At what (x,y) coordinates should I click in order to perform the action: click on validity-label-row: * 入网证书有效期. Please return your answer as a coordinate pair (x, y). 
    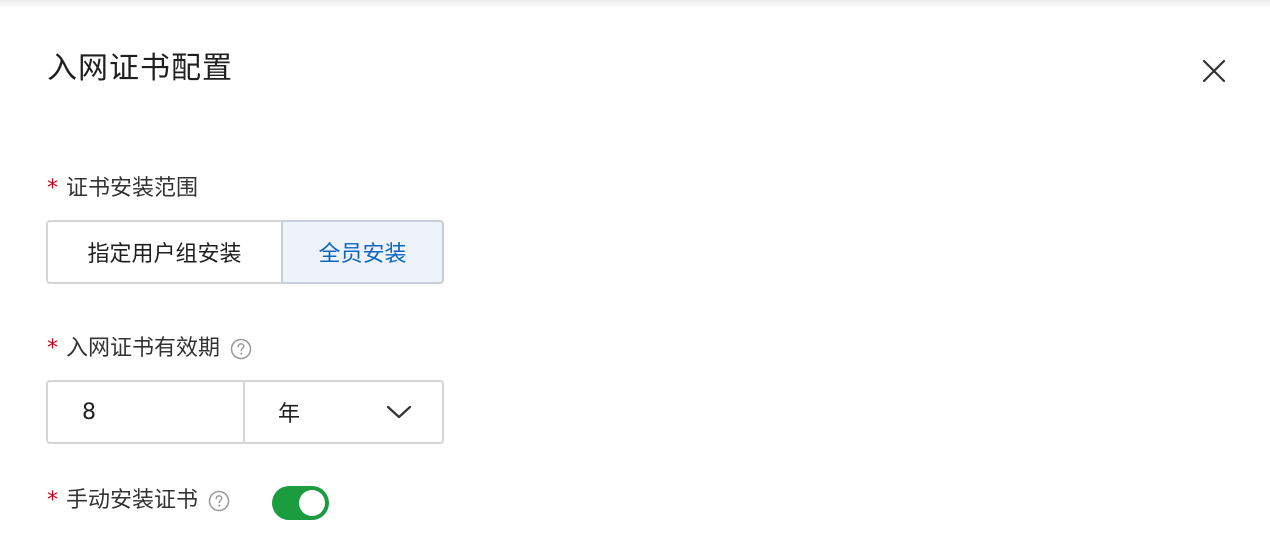
    Looking at the image, I should click on (149, 349).